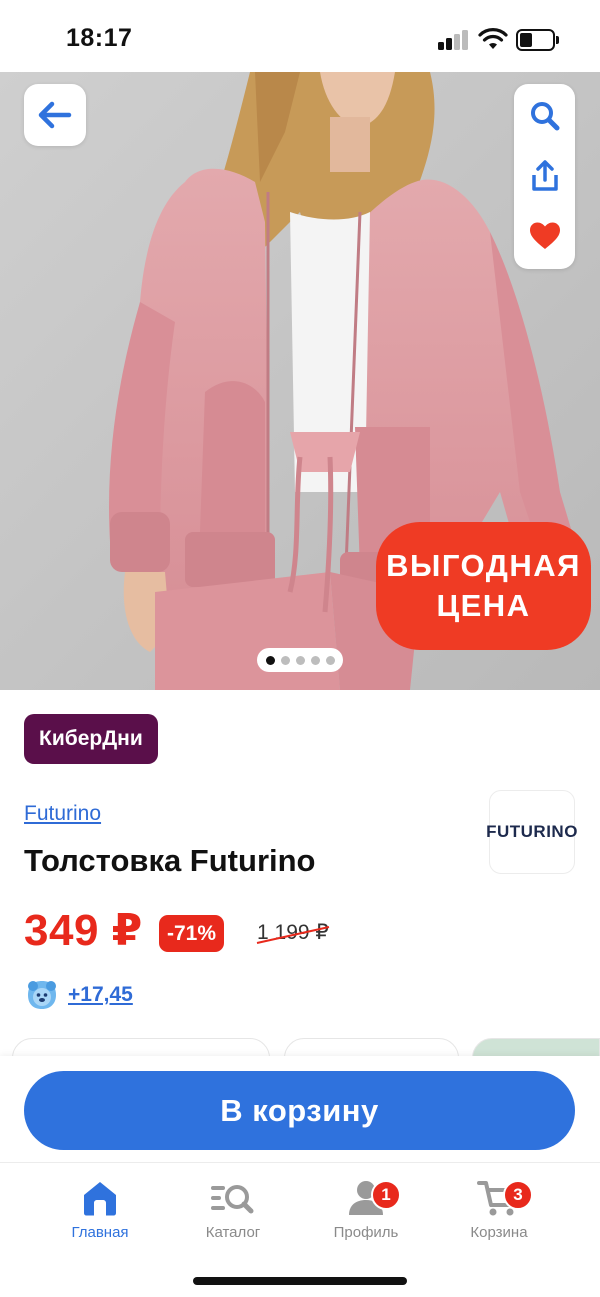 The height and width of the screenshot is (1297, 600). Describe the element at coordinates (300, 1281) in the screenshot. I see `home-indicator` at that location.